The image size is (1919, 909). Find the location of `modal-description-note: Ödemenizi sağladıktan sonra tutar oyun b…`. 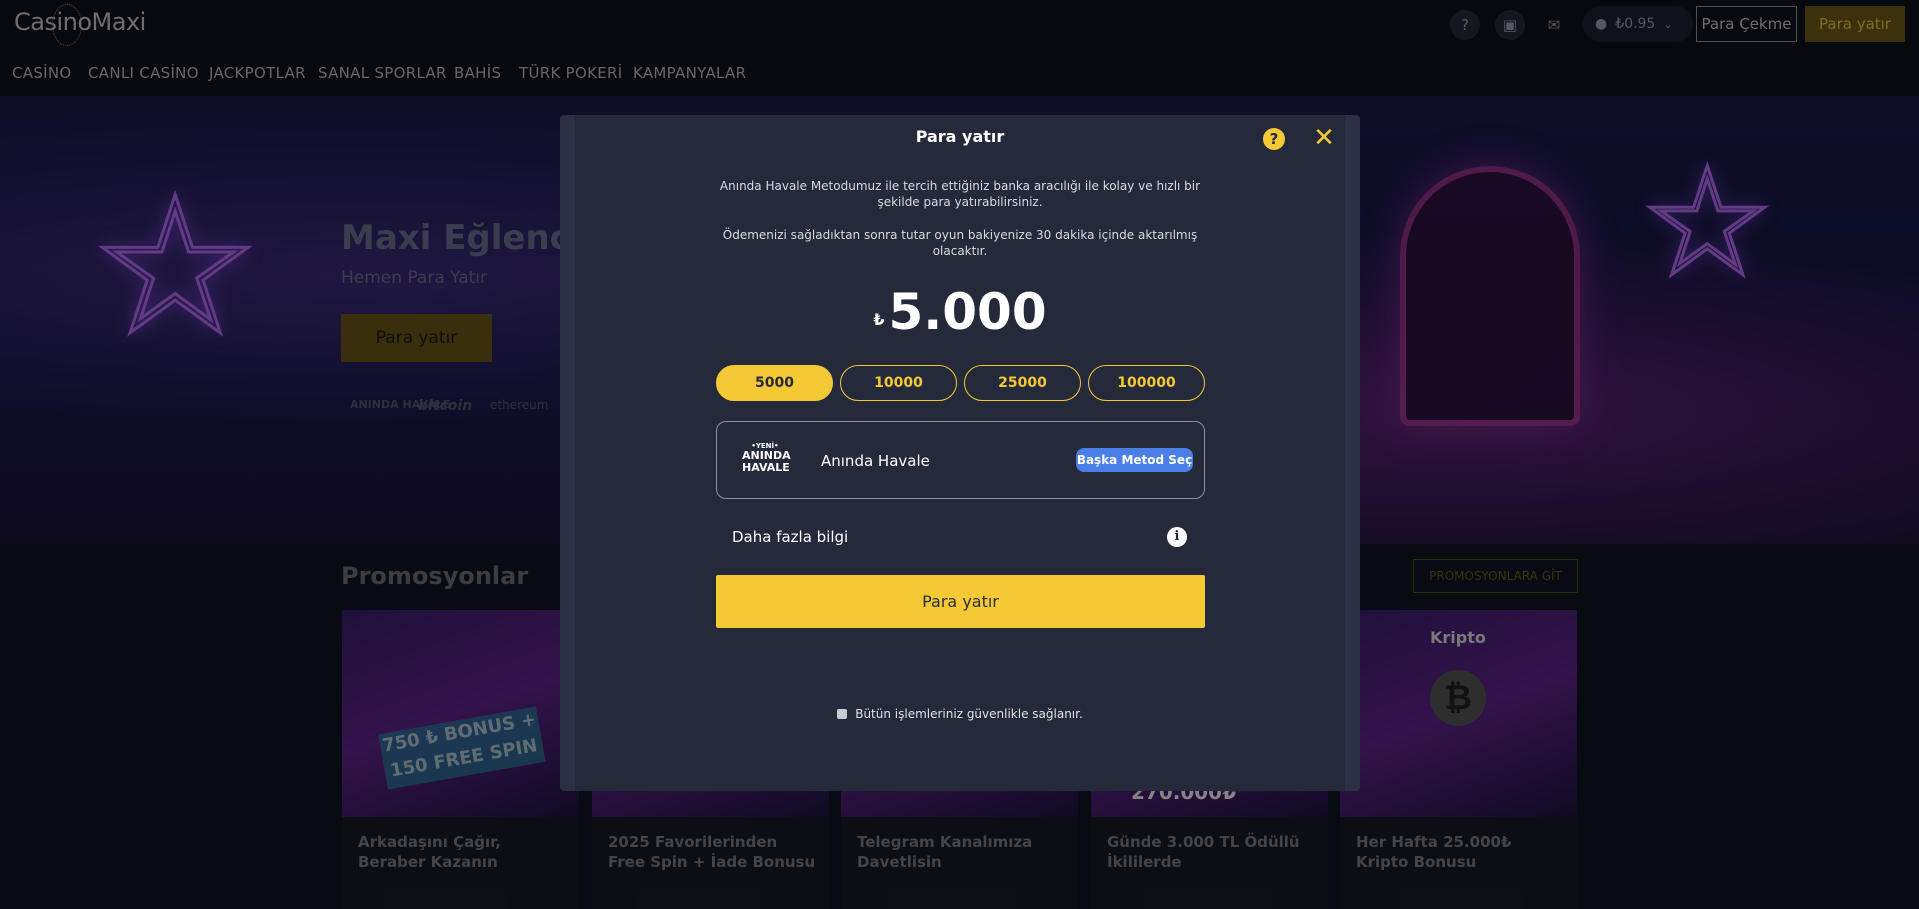

modal-description-note: Ödemenizi sağladıktan sonra tutar oyun b… is located at coordinates (960, 243).